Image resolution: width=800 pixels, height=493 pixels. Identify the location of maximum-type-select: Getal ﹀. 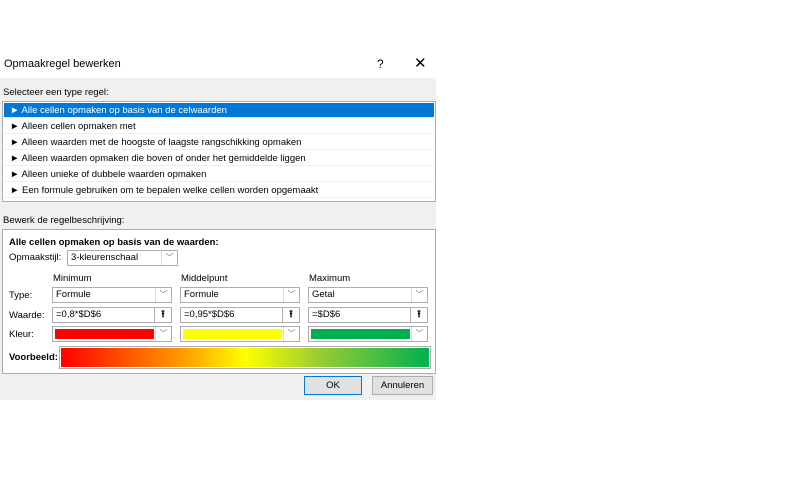
(368, 295).